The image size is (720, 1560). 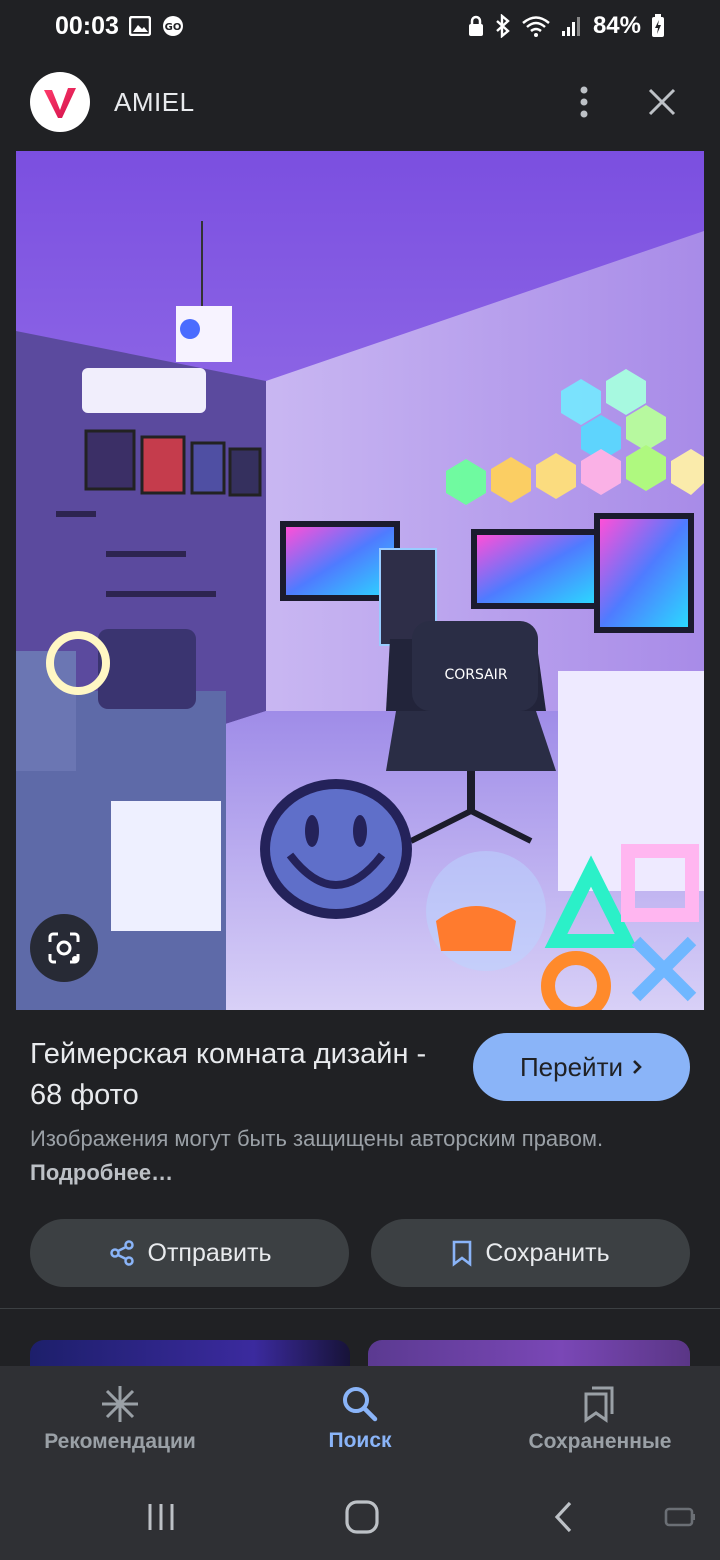 I want to click on status-time: 00:03, so click(x=87, y=25).